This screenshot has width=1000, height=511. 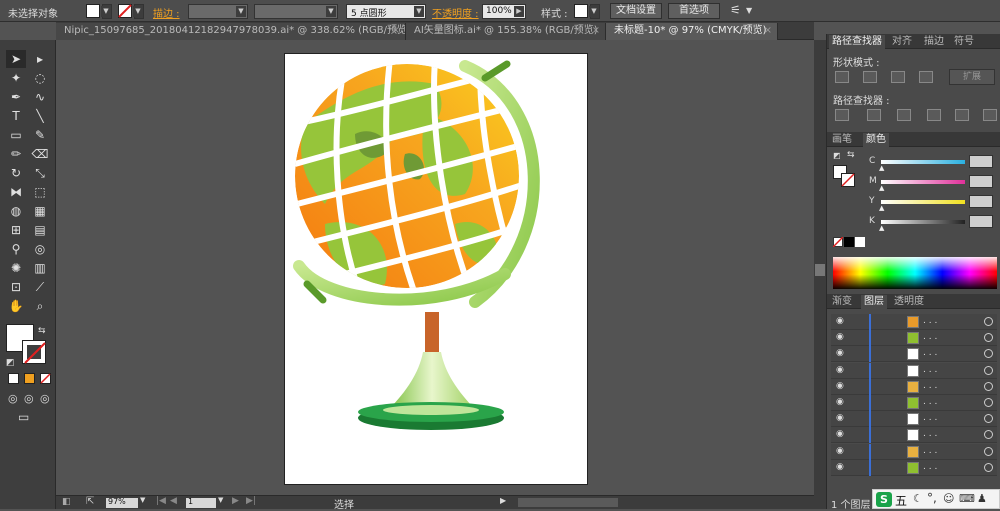 What do you see at coordinates (16, 116) in the screenshot?
I see `type-tool: T` at bounding box center [16, 116].